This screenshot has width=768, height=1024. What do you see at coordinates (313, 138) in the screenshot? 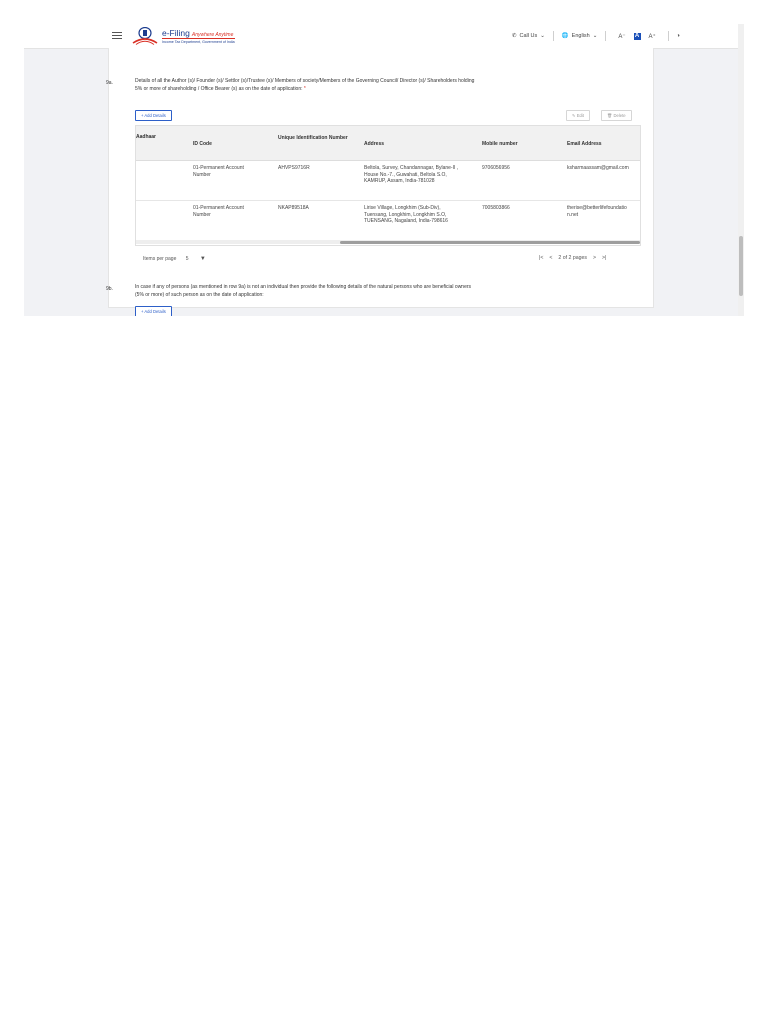
I see `column-header-uin: Unique Identification Number` at bounding box center [313, 138].